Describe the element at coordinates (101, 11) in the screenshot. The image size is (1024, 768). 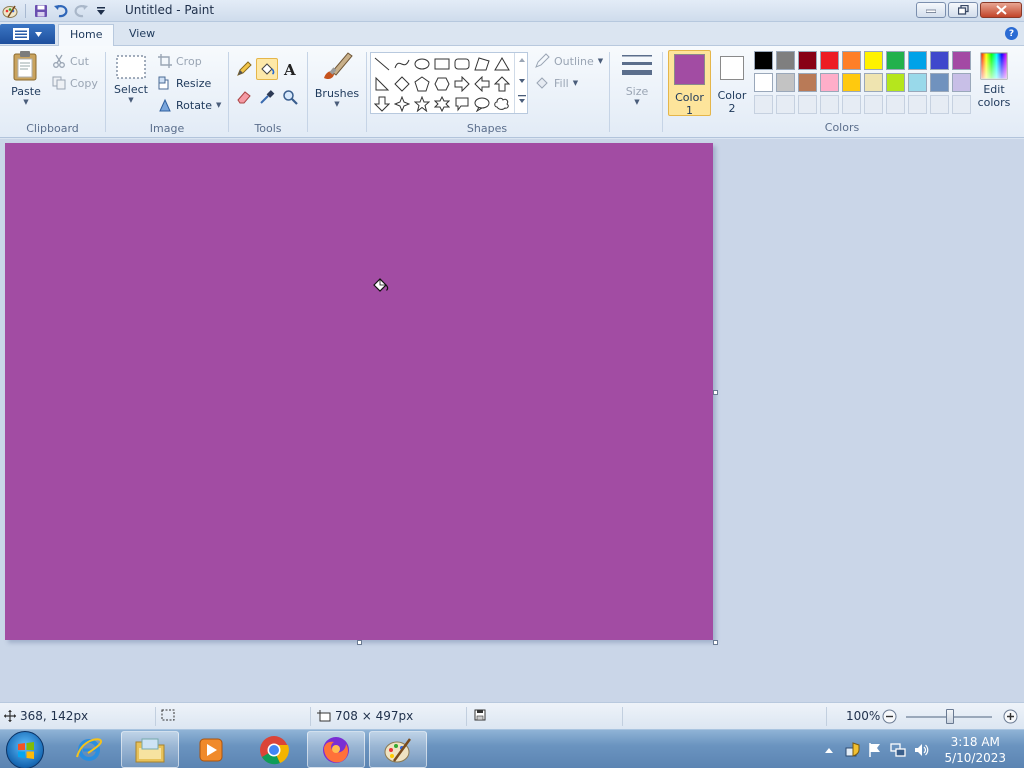
I see `customize-qat-icon` at that location.